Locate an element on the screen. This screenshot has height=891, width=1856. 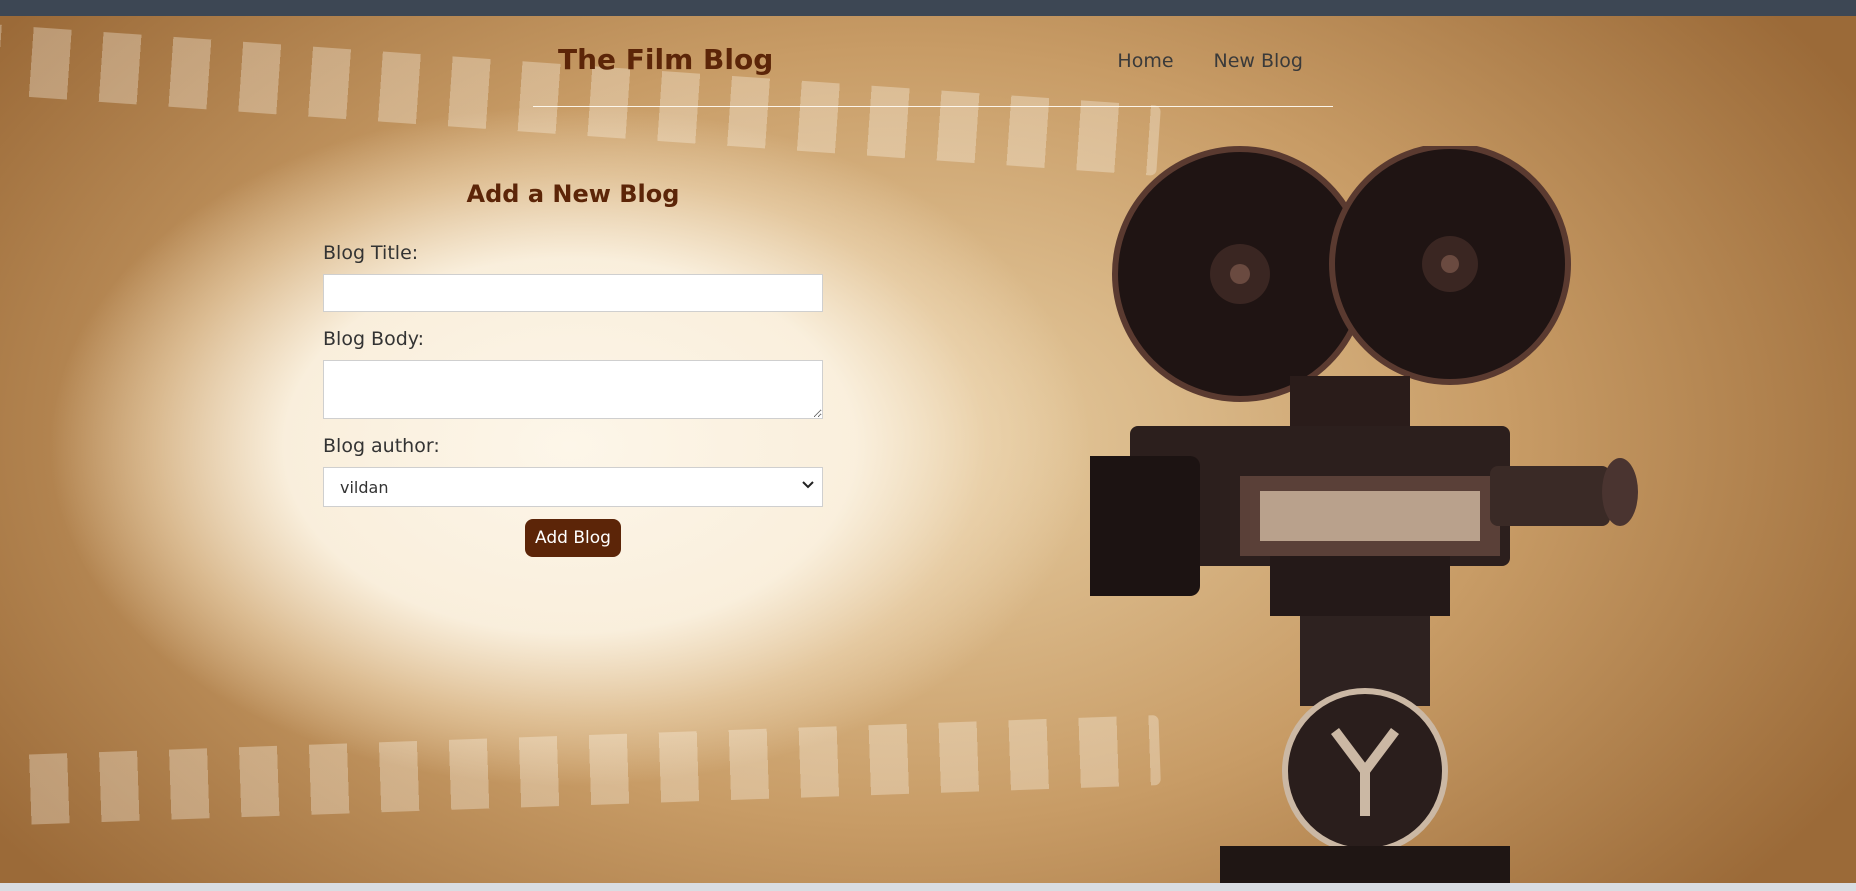
blog-author-select-wrapper: vildan is located at coordinates (573, 487).